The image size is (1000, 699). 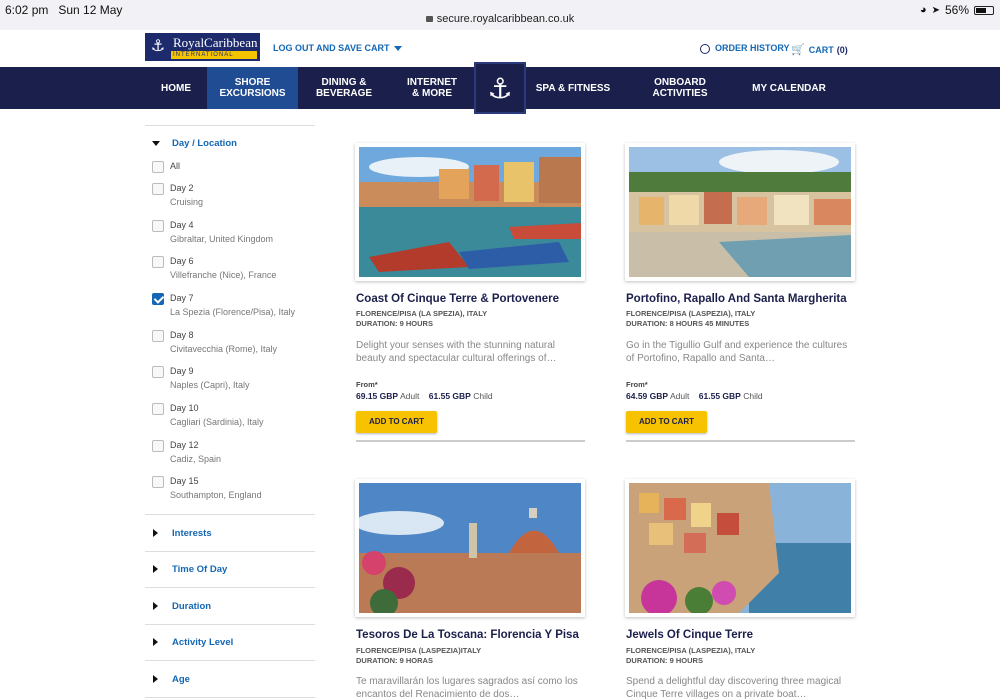 I want to click on royal-caribbean-logo: ⚓ RoyalCaribbean INTERNATIONAL, so click(x=202, y=47).